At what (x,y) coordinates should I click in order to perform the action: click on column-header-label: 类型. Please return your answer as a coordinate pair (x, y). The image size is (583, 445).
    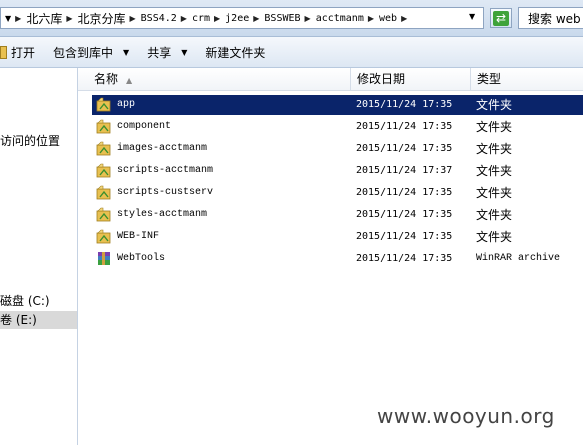
    Looking at the image, I should click on (489, 79).